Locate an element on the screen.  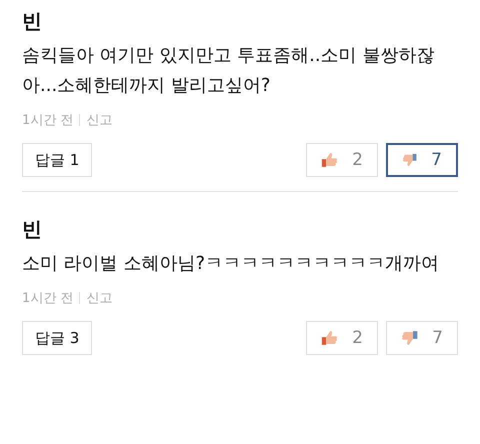
comment-text: 솜킥들아 여기만 있지만고 투표좀해..소미 불쌍하잖아...소혜한테까지 발리고싶어? is located at coordinates (229, 71).